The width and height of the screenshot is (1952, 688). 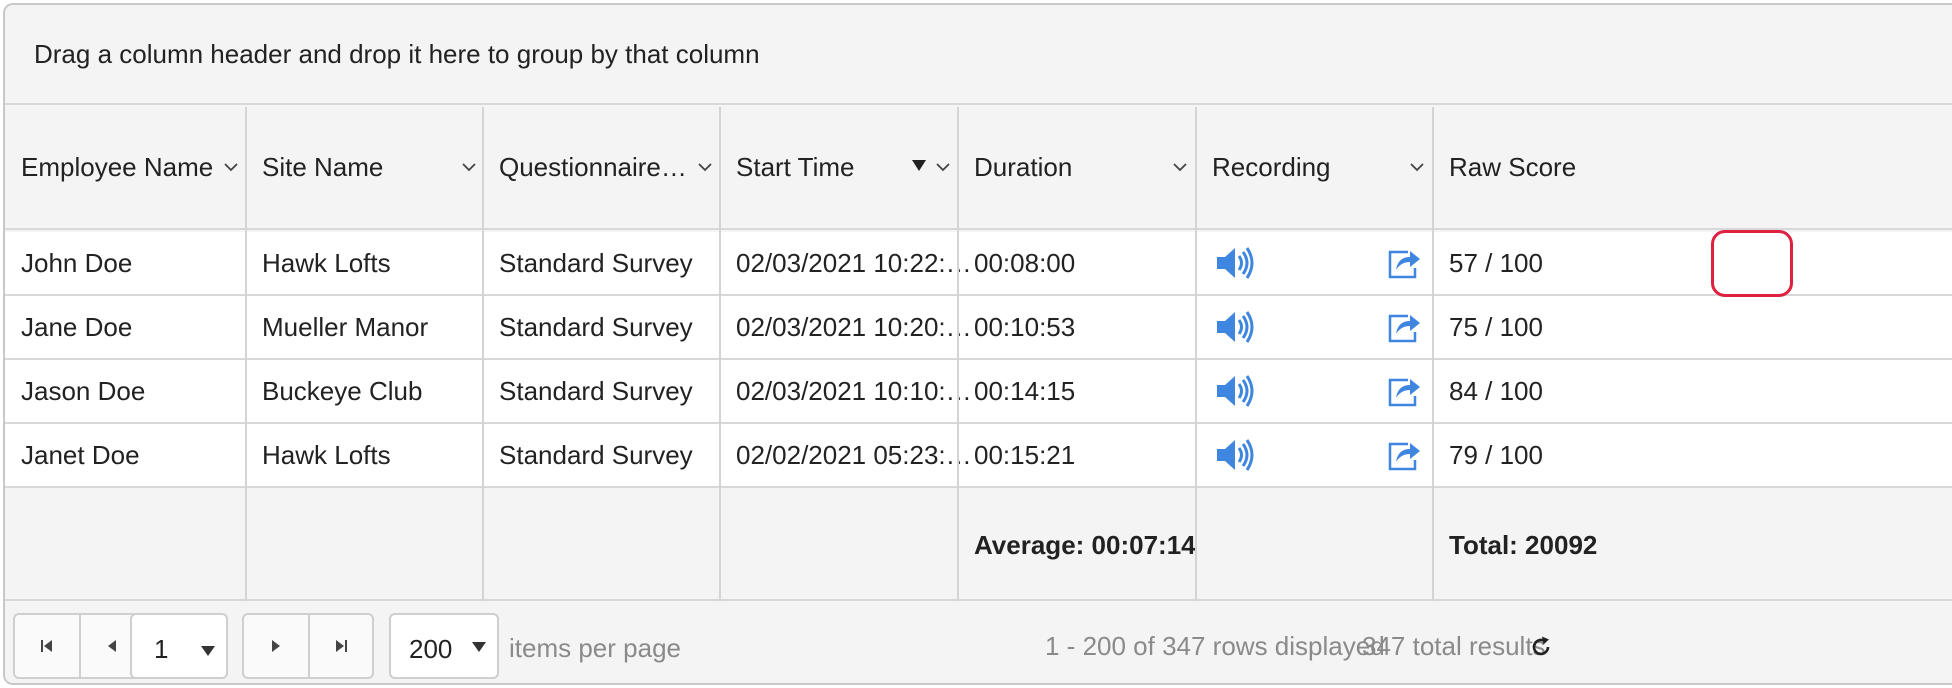 I want to click on last-page-button, so click(x=340, y=646).